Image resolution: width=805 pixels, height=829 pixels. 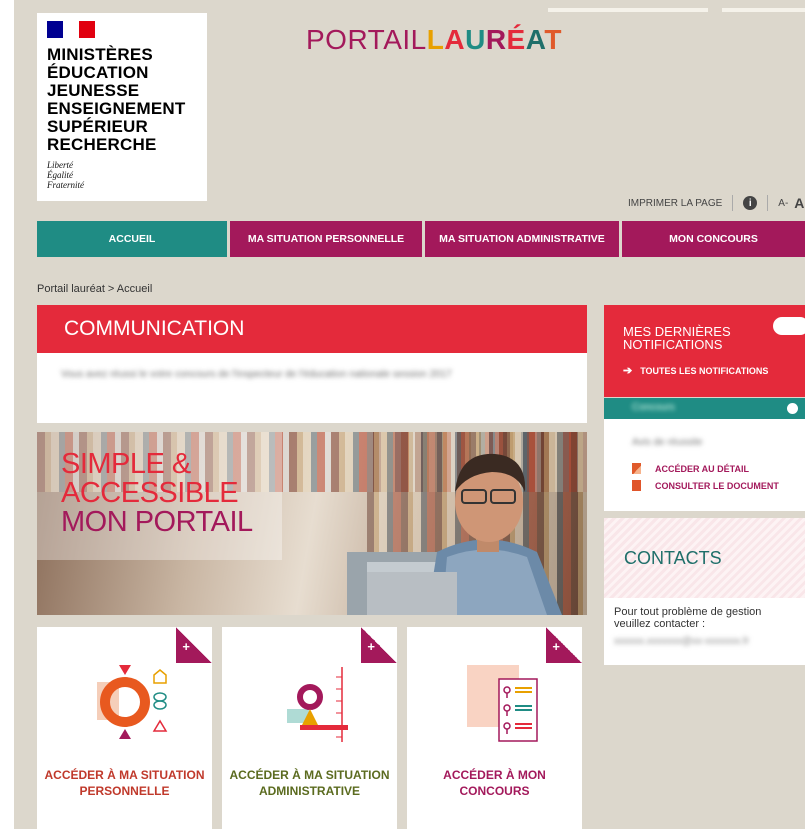 I want to click on breadcrumb: Portail lauréat > Accueil, so click(x=95, y=289).